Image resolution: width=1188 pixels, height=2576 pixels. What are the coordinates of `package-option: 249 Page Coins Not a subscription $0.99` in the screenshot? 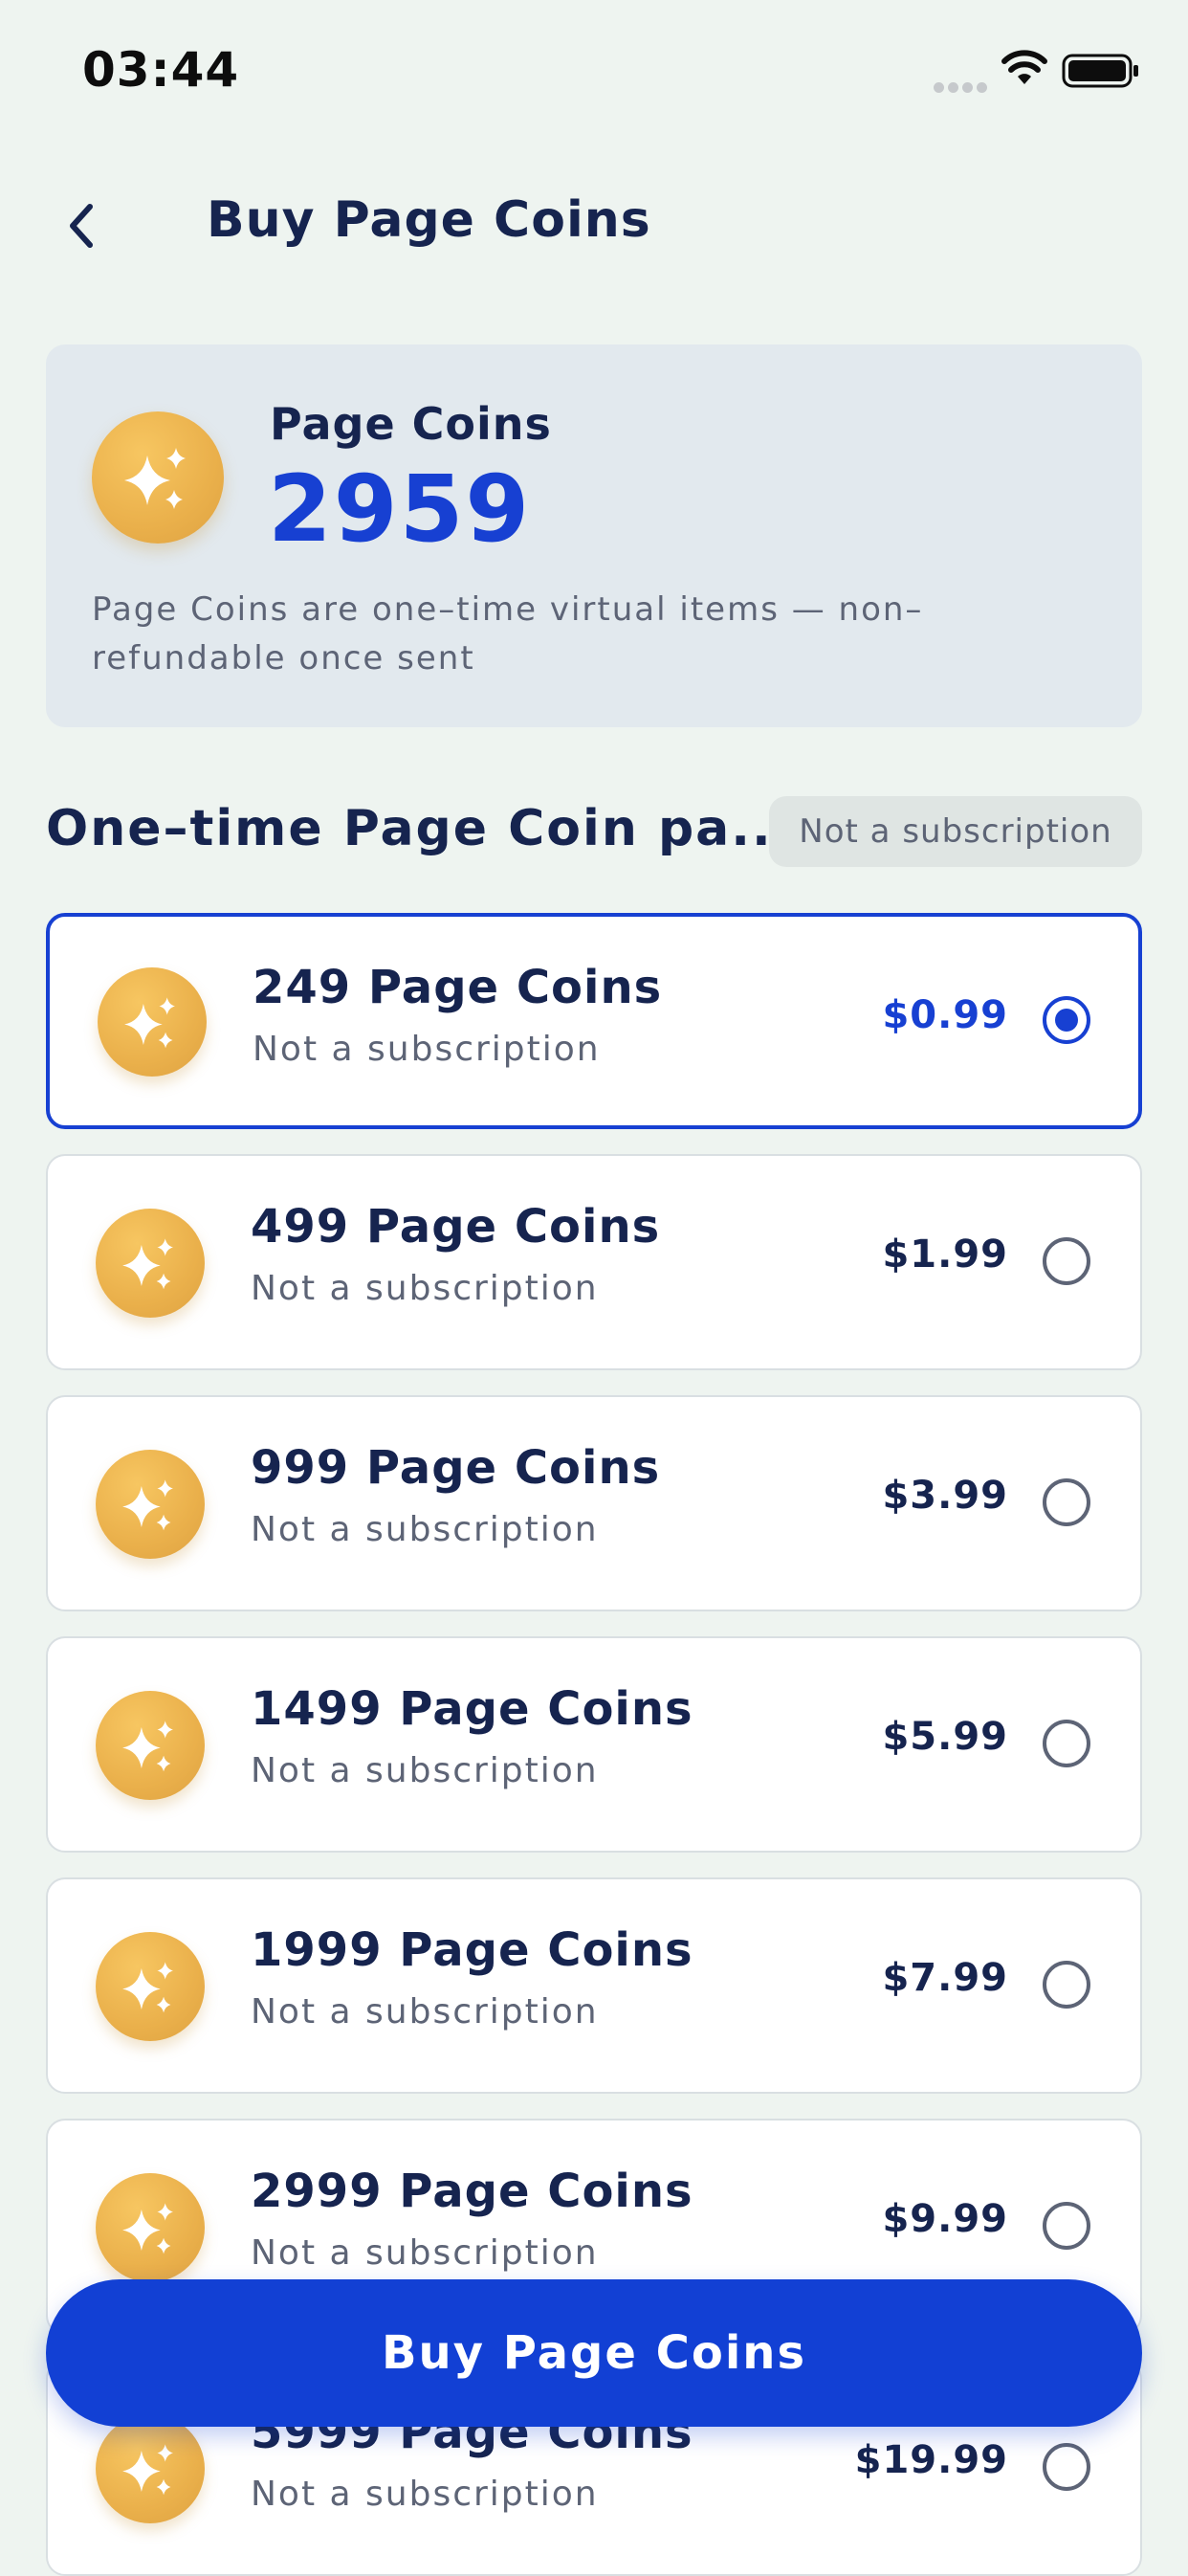 It's located at (594, 1021).